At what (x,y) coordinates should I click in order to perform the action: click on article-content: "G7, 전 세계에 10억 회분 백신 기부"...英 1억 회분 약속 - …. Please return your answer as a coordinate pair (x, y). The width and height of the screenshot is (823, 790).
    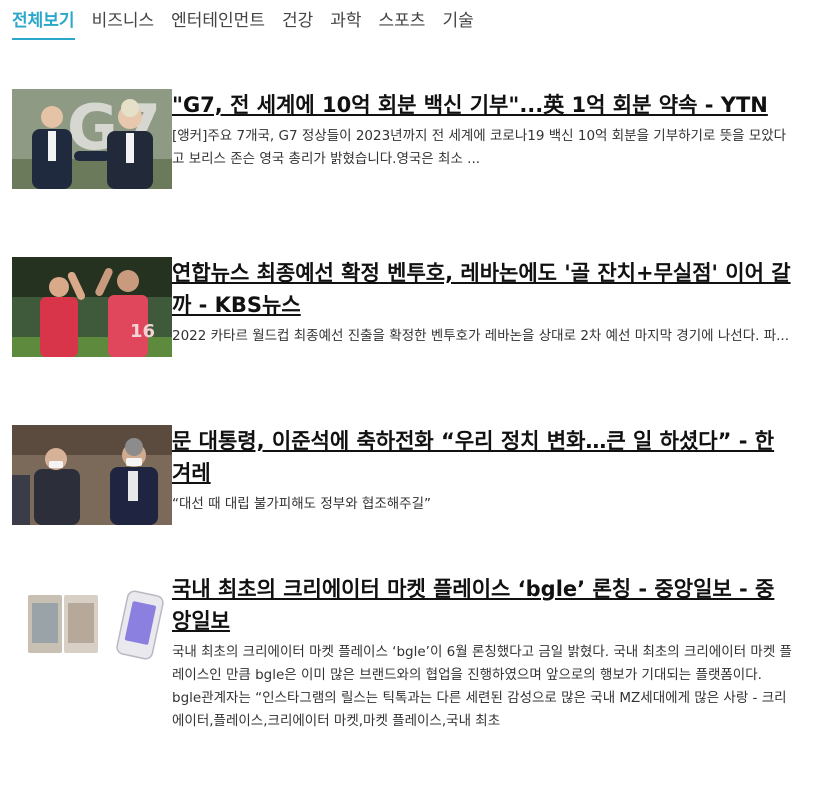
    Looking at the image, I should click on (482, 130).